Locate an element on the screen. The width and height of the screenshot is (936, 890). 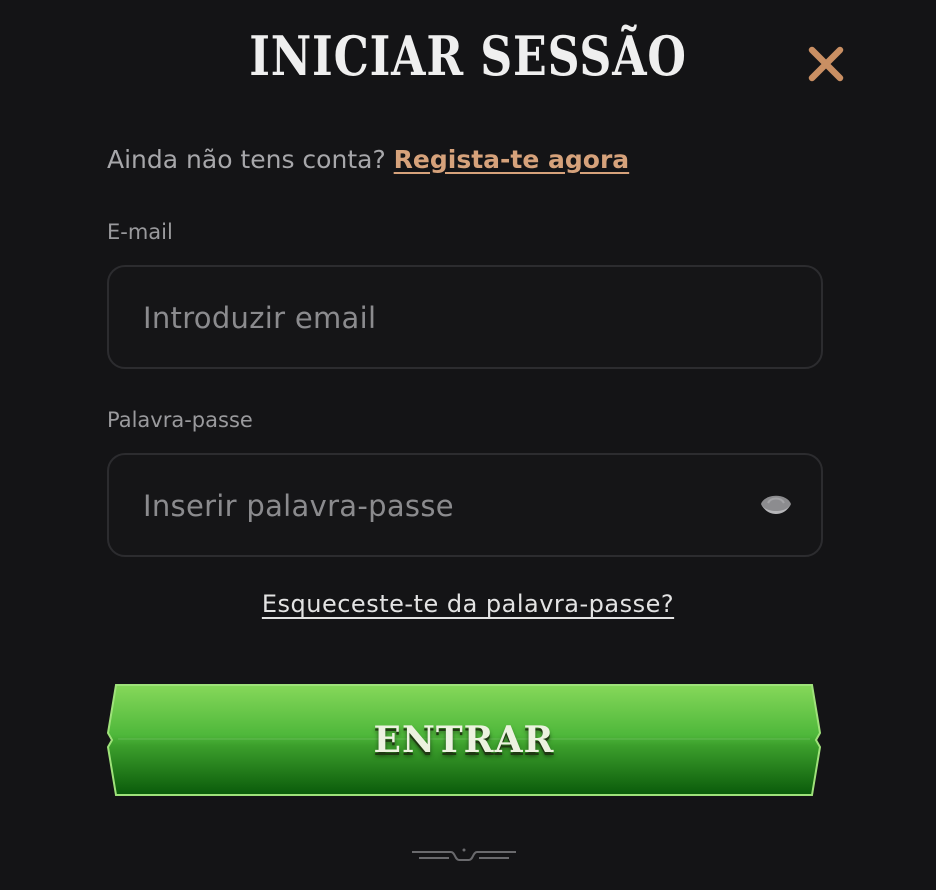
login-button: ENTRAR is located at coordinates (464, 740).